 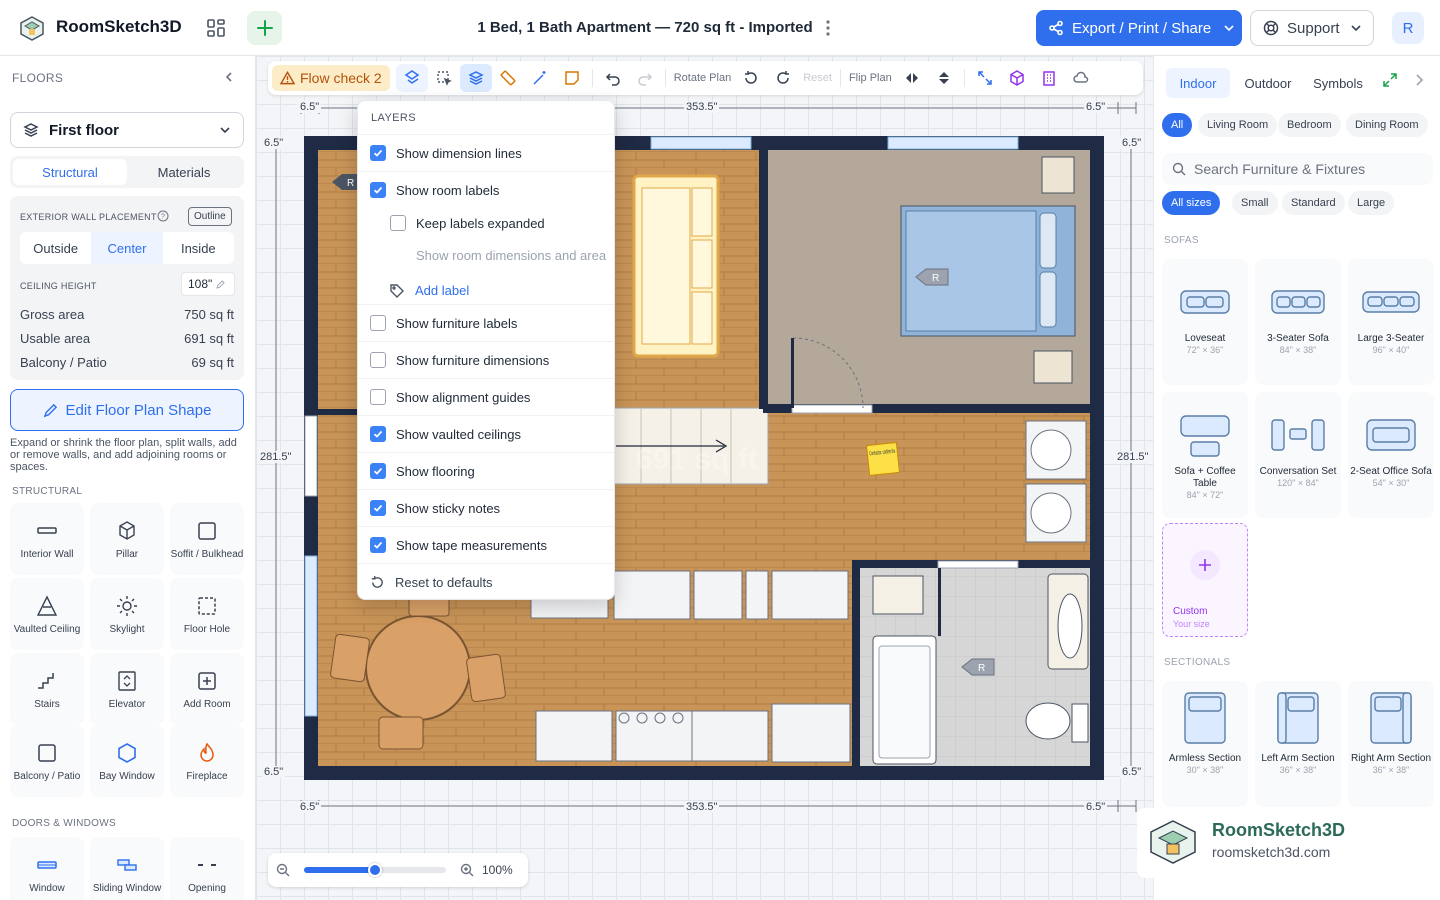 I want to click on zoom-out-icon, so click(x=283, y=870).